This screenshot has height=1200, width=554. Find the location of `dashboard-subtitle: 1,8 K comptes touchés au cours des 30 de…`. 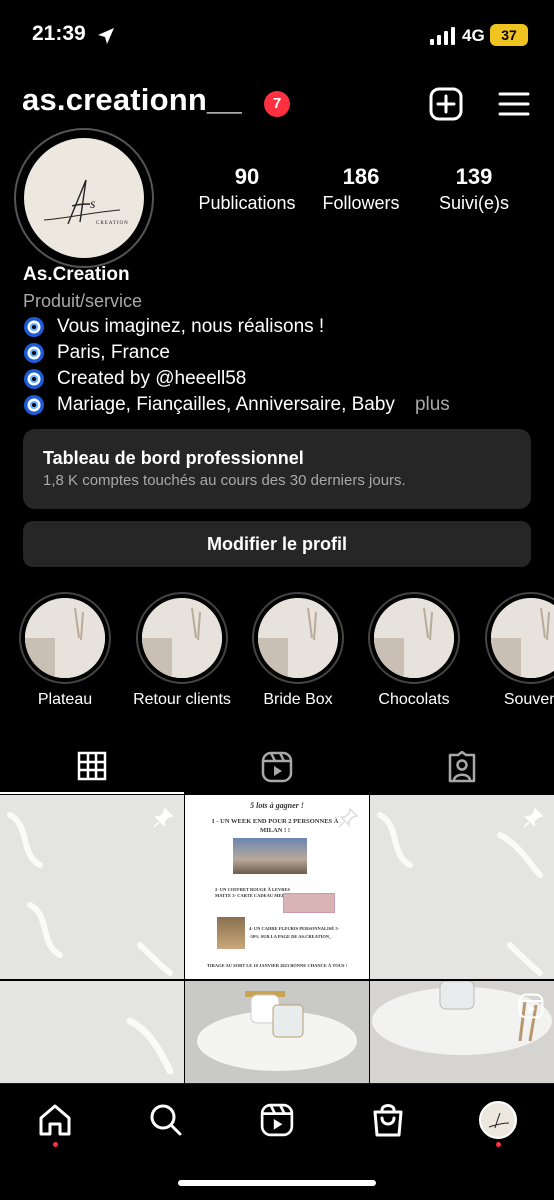

dashboard-subtitle: 1,8 K comptes touchés au cours des 30 de… is located at coordinates (224, 480).